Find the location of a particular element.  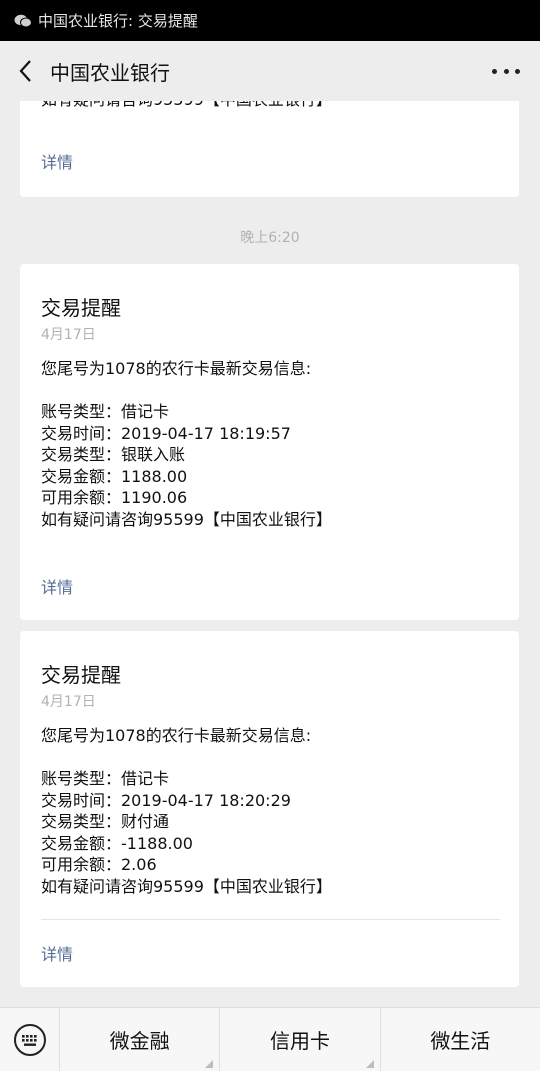

message-line: 交易时间：2019-04-17 18:19:57 is located at coordinates (166, 433).